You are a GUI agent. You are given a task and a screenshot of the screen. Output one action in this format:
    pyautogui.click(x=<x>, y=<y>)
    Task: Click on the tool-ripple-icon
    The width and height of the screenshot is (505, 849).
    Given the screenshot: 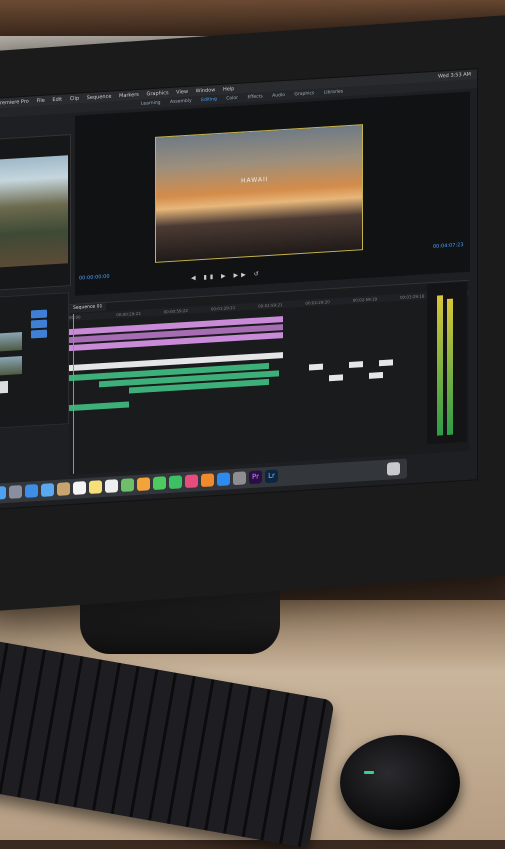 What is the action you would take?
    pyautogui.click(x=39, y=334)
    